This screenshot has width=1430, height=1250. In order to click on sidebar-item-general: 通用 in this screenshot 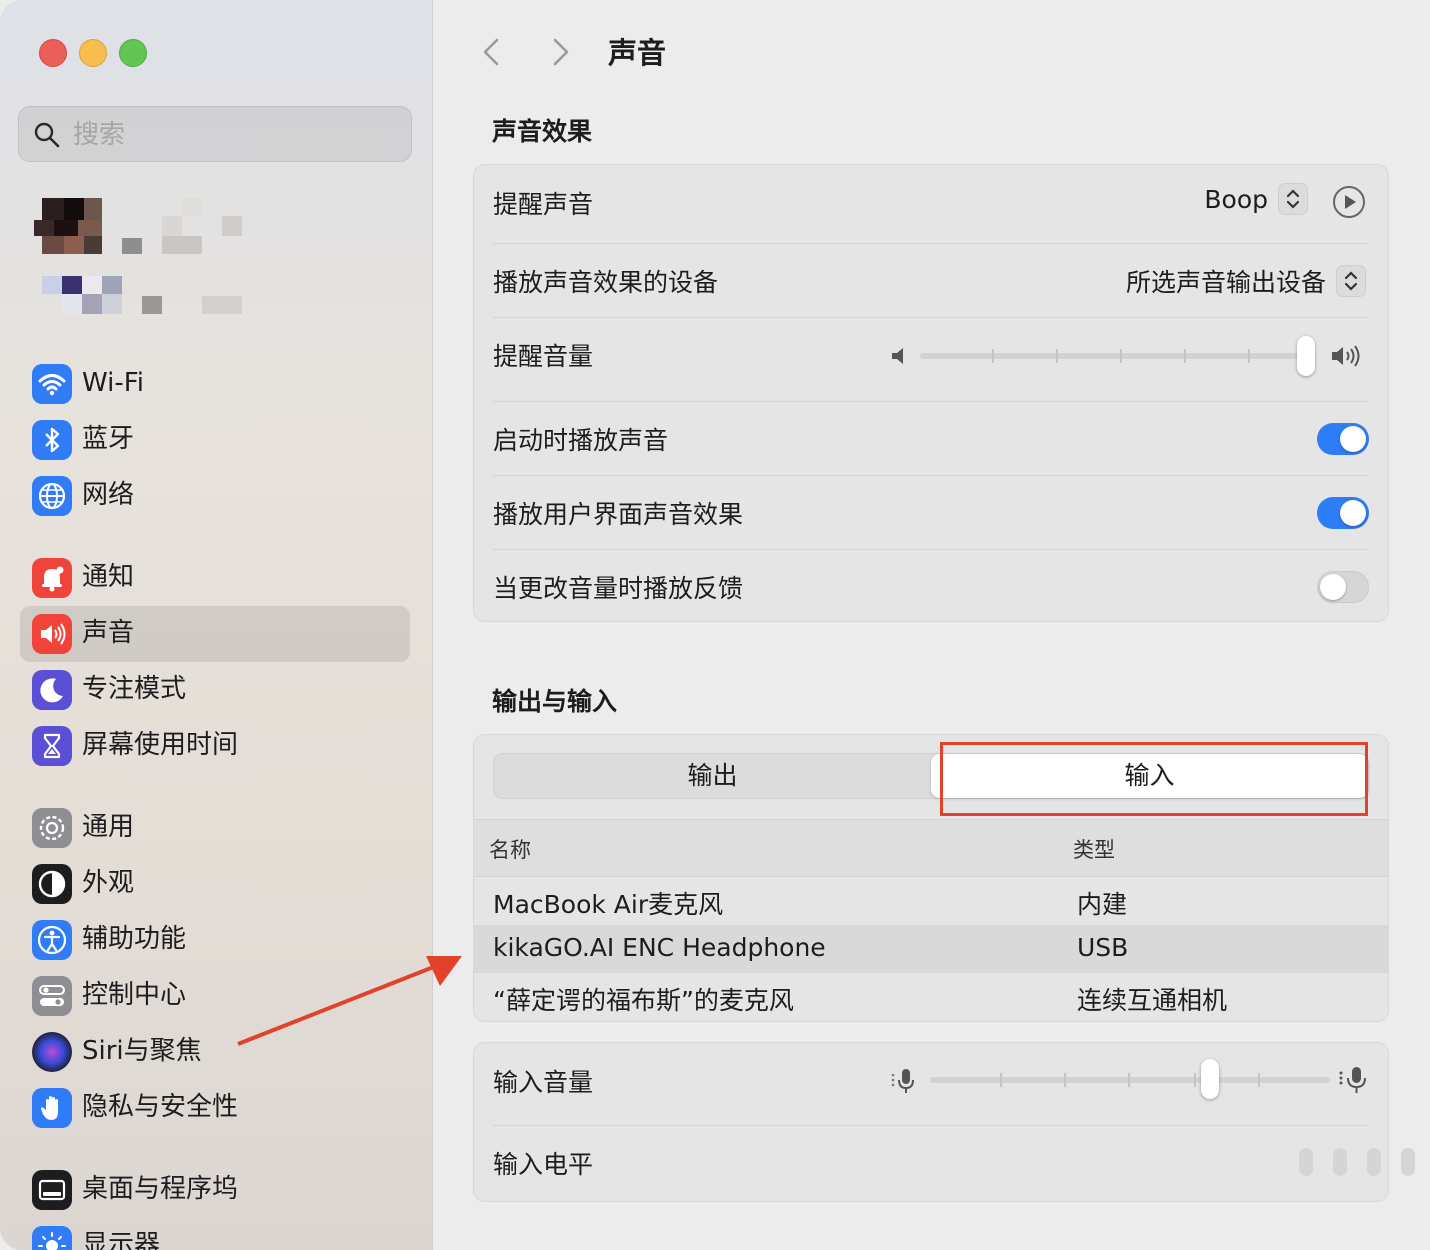, I will do `click(215, 828)`.